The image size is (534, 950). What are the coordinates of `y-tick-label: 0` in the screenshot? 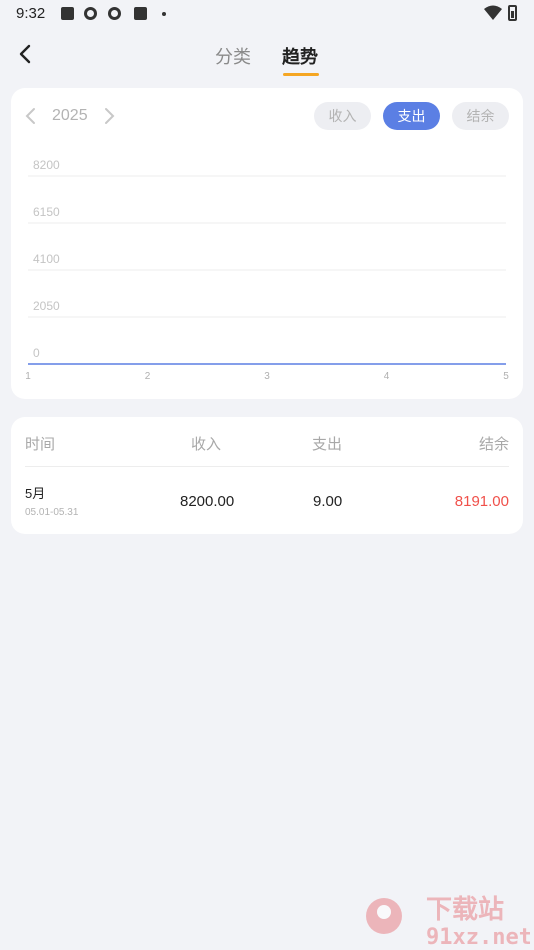 It's located at (36, 353).